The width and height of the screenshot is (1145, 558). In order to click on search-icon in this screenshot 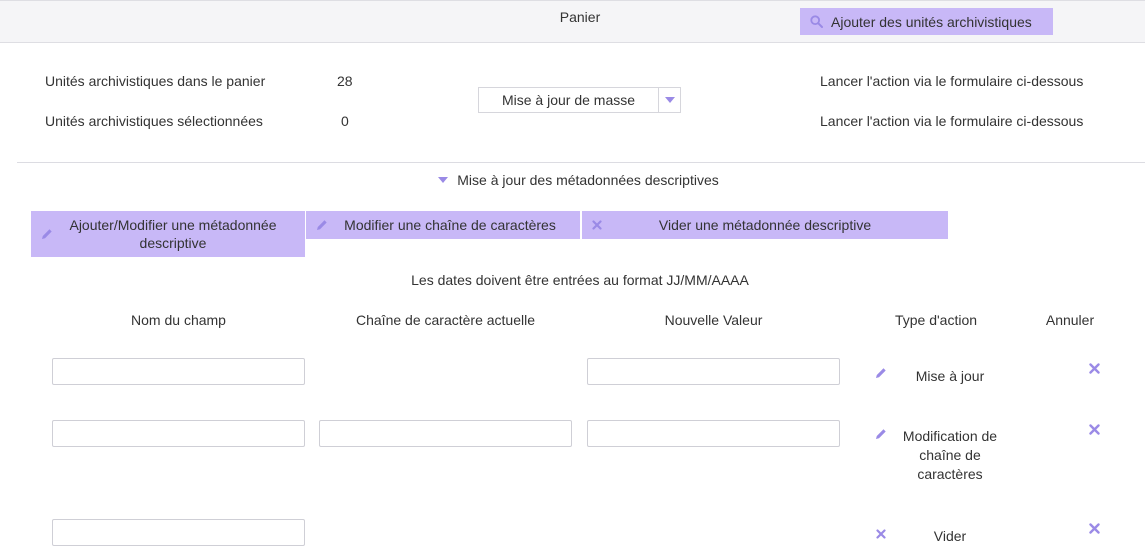, I will do `click(816, 21)`.